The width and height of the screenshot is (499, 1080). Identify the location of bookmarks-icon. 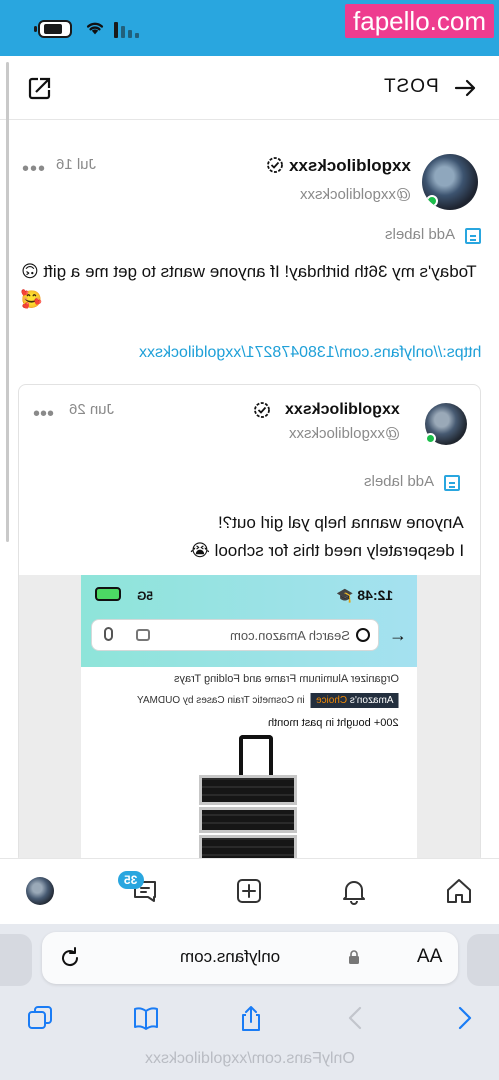
(146, 1018).